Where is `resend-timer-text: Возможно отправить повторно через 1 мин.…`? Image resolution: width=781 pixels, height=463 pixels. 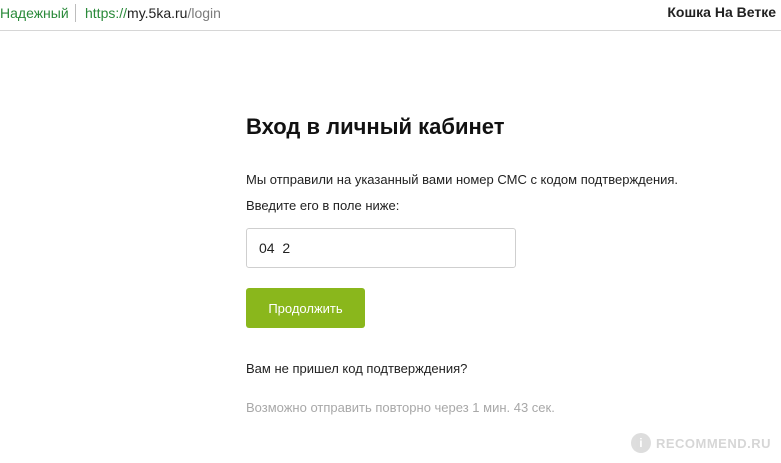
resend-timer-text: Возможно отправить повторно через 1 мин.… is located at coordinates (400, 407).